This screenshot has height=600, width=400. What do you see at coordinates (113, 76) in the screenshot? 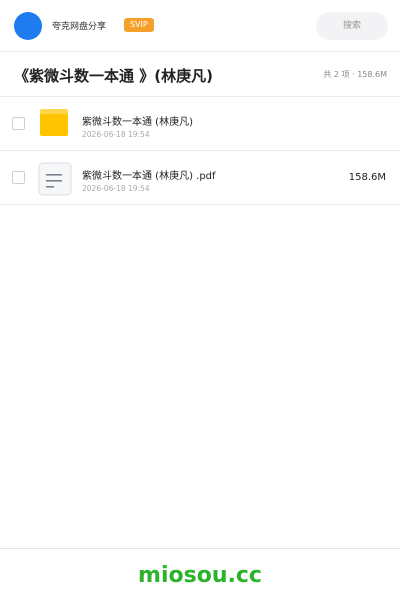
I see `page-title: 《紫微斗数一本通 》(林庚凡)` at bounding box center [113, 76].